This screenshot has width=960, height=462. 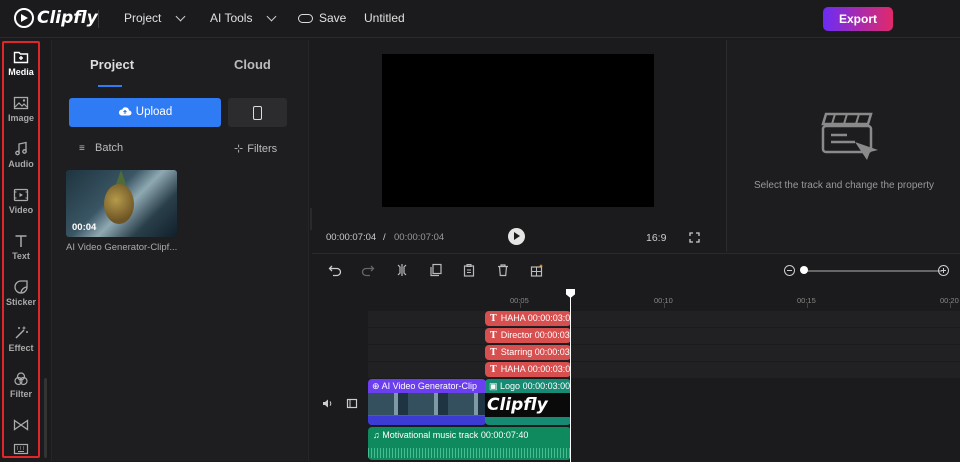 I want to click on sidebar-item-filter: Filter, so click(x=21, y=385).